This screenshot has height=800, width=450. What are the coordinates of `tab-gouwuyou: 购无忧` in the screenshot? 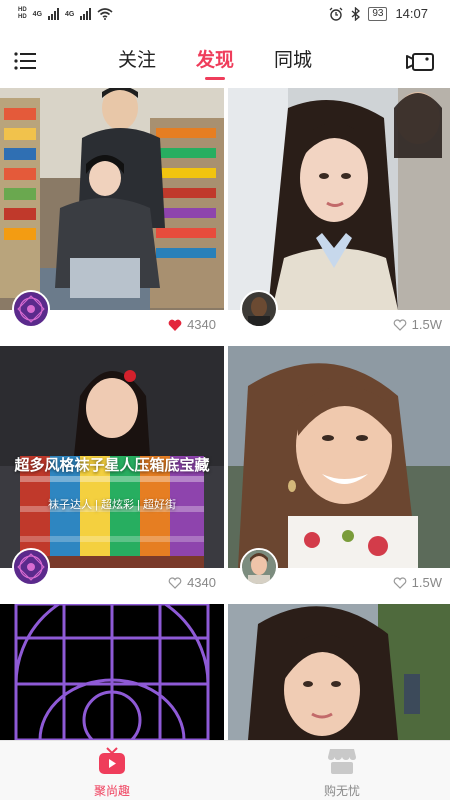 It's located at (342, 773).